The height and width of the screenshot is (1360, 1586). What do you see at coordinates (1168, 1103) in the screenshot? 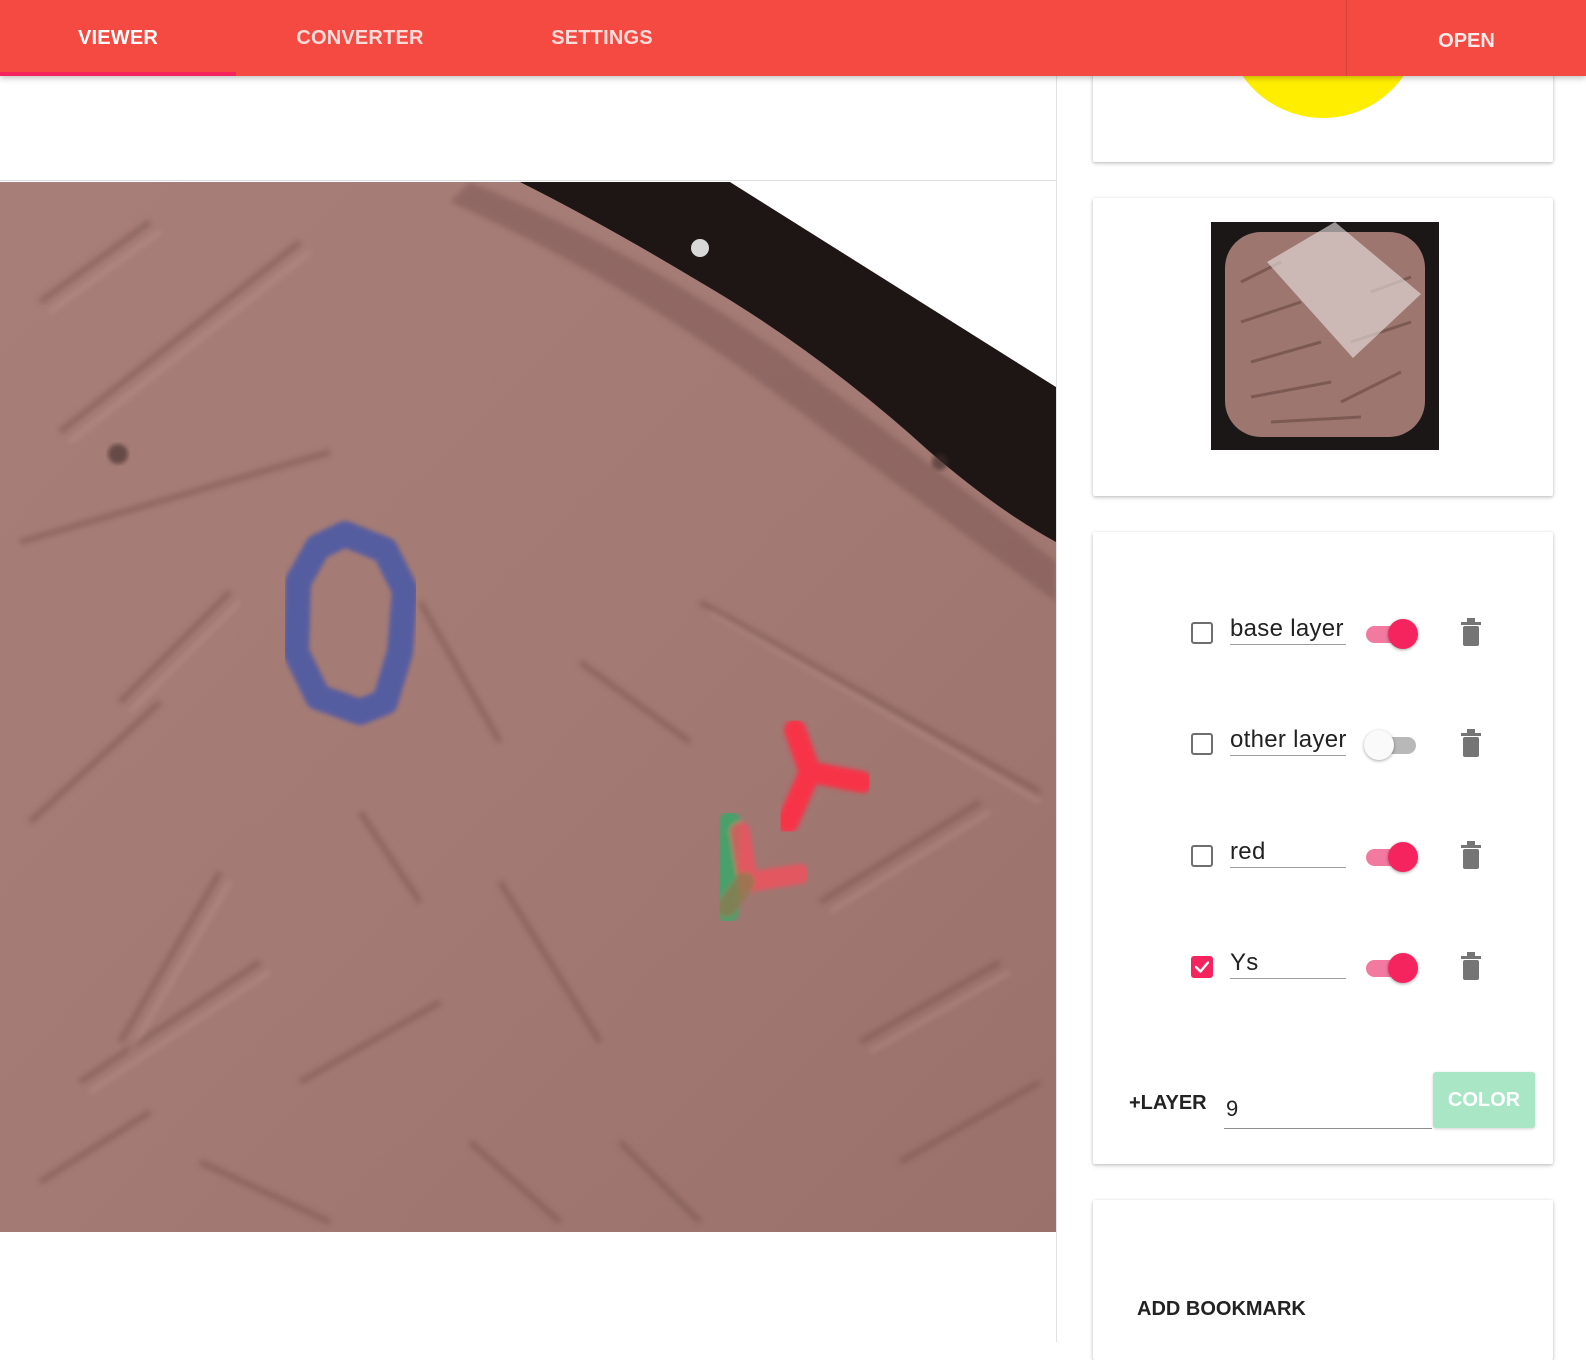
I see `add-layer-button: +LAYER` at bounding box center [1168, 1103].